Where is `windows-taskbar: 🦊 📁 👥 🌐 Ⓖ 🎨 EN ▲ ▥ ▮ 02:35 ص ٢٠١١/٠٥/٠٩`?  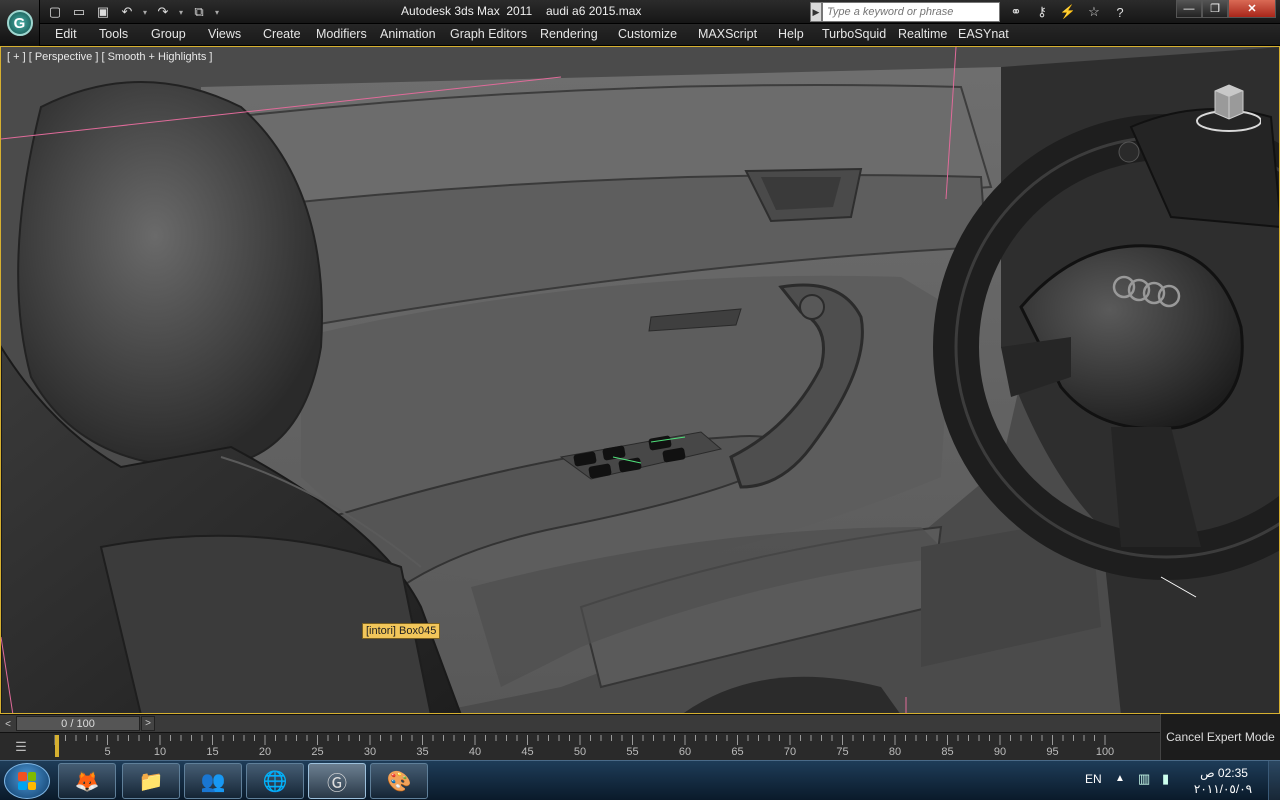
windows-taskbar: 🦊 📁 👥 🌐 Ⓖ 🎨 EN ▲ ▥ ▮ 02:35 ص ٢٠١١/٠٥/٠٩ is located at coordinates (640, 780).